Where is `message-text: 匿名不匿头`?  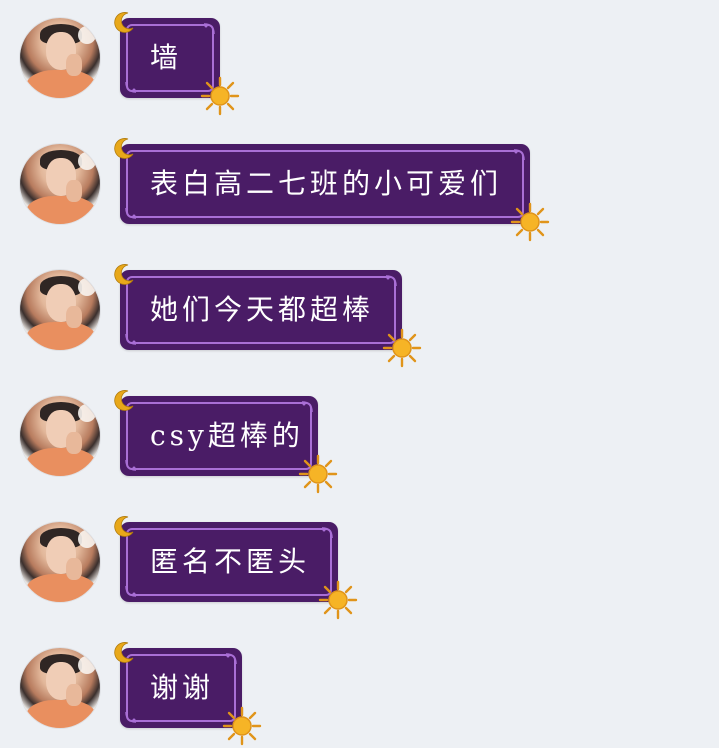
message-text: 匿名不匿头 is located at coordinates (230, 561).